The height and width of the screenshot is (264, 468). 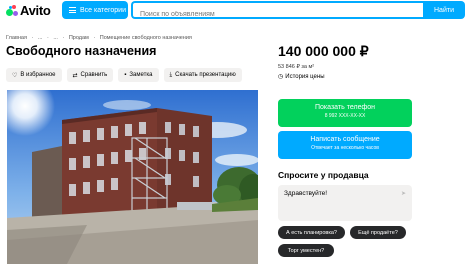 What do you see at coordinates (141, 75) in the screenshot?
I see `note-label: Заметка` at bounding box center [141, 75].